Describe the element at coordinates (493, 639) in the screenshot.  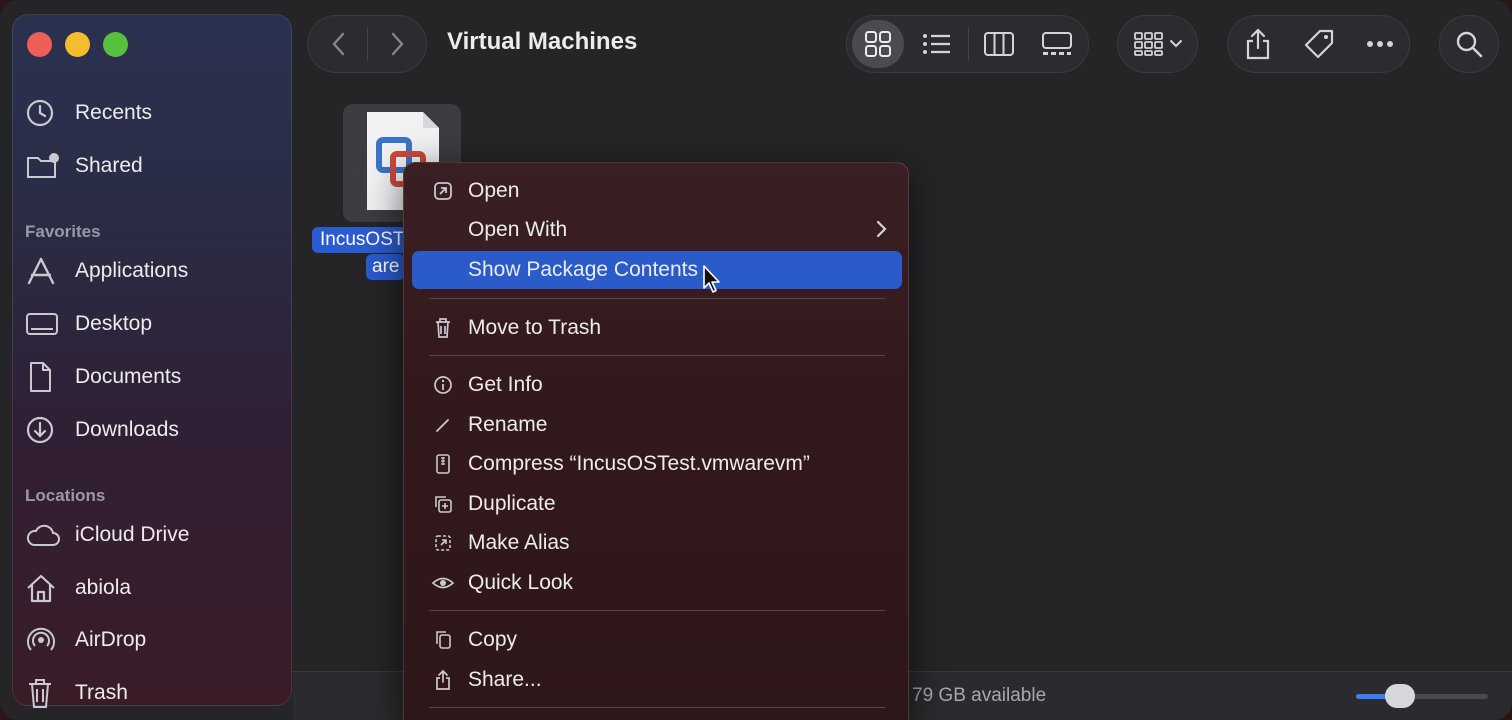
I see `menu-item-label: Copy` at that location.